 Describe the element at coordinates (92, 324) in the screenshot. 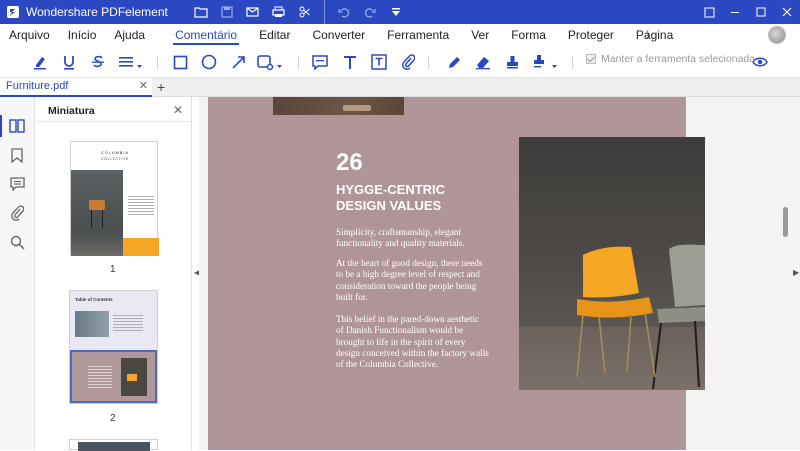

I see `thumb-toc-image` at that location.